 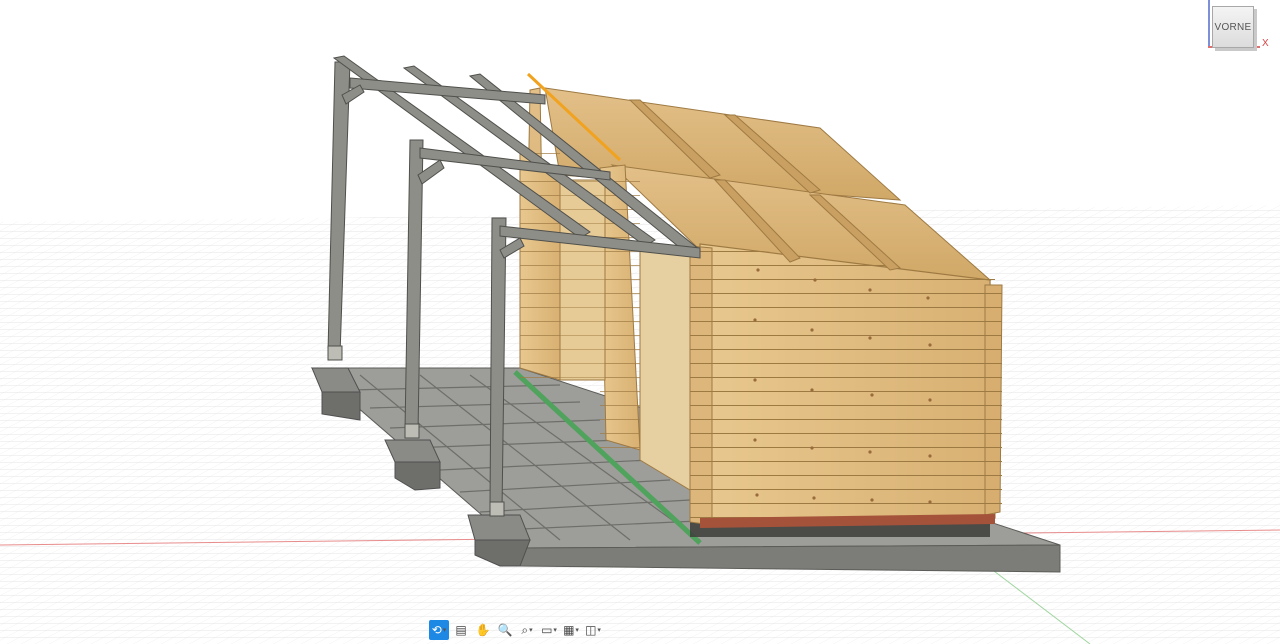 What do you see at coordinates (1233, 27) in the screenshot?
I see `view-cube-front-face: VORNE` at bounding box center [1233, 27].